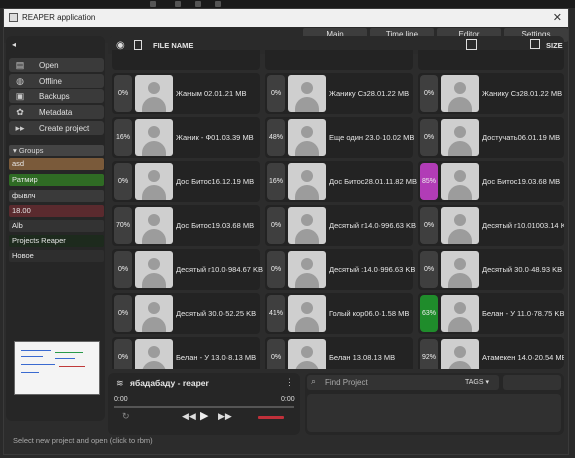 The width and height of the screenshot is (575, 458). I want to click on project-name-size: Десятый г14.0·996.63 KB, so click(373, 225).